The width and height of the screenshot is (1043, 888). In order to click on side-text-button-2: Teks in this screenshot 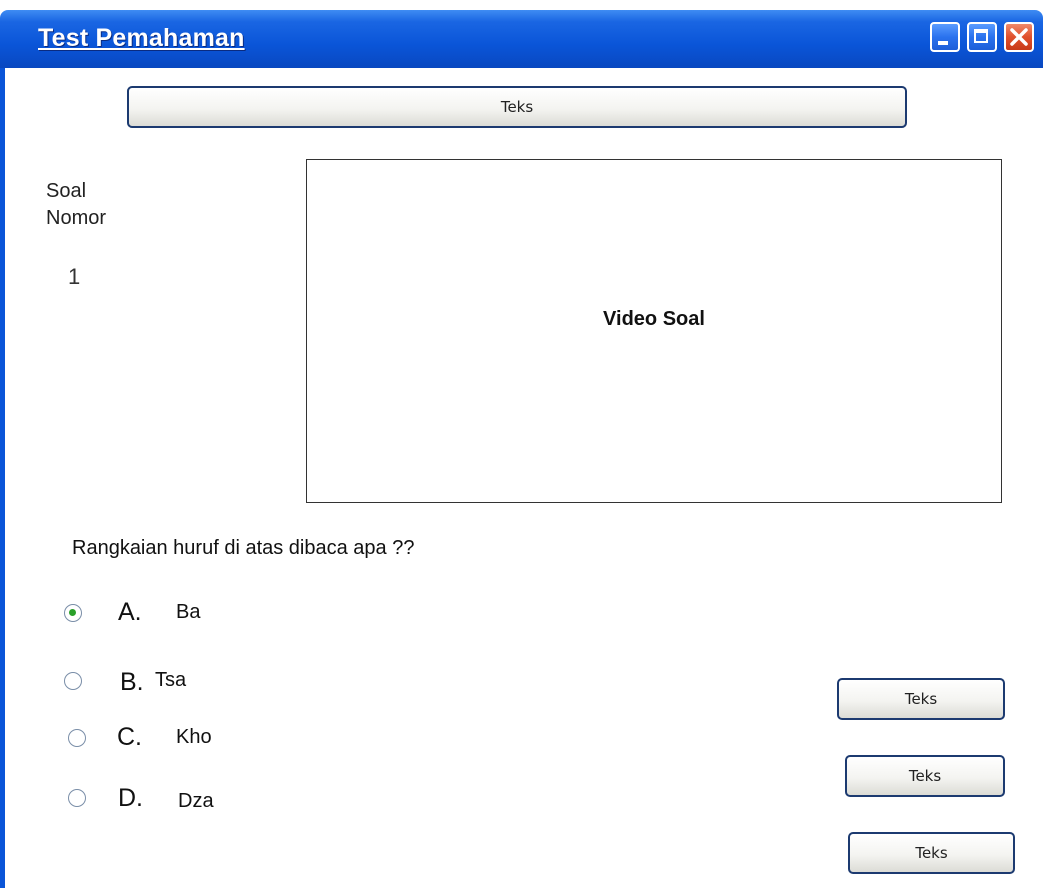, I will do `click(925, 776)`.